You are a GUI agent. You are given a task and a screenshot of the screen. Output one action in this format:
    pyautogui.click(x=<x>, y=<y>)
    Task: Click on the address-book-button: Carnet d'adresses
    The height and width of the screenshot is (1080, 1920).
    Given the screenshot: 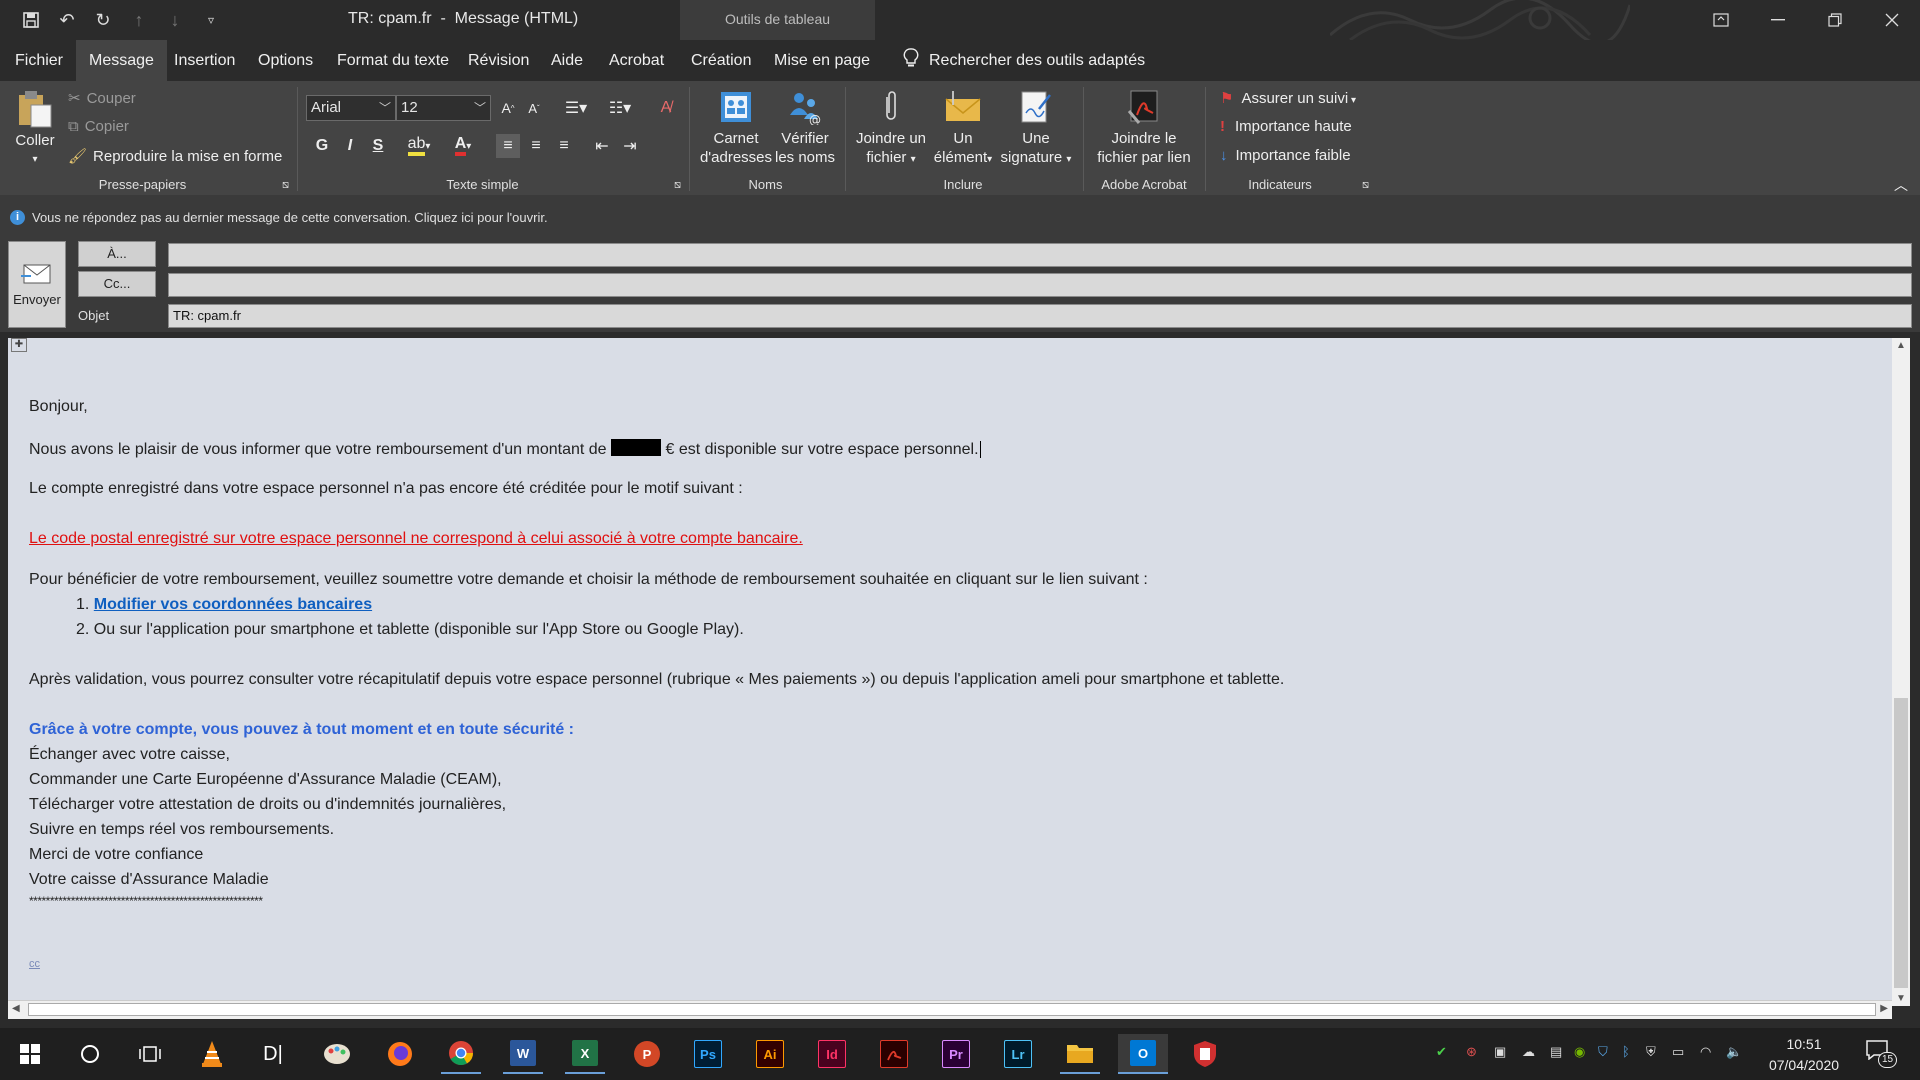 What is the action you would take?
    pyautogui.click(x=736, y=128)
    